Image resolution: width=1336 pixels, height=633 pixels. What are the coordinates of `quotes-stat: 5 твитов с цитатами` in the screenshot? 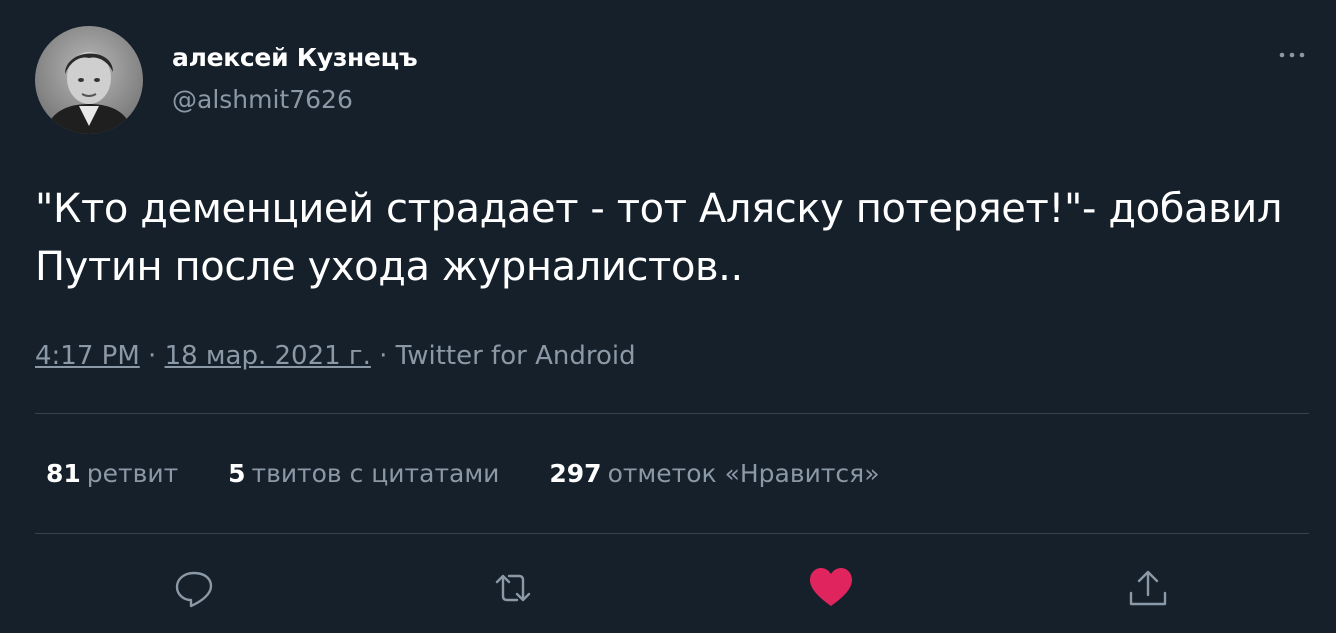 It's located at (363, 473).